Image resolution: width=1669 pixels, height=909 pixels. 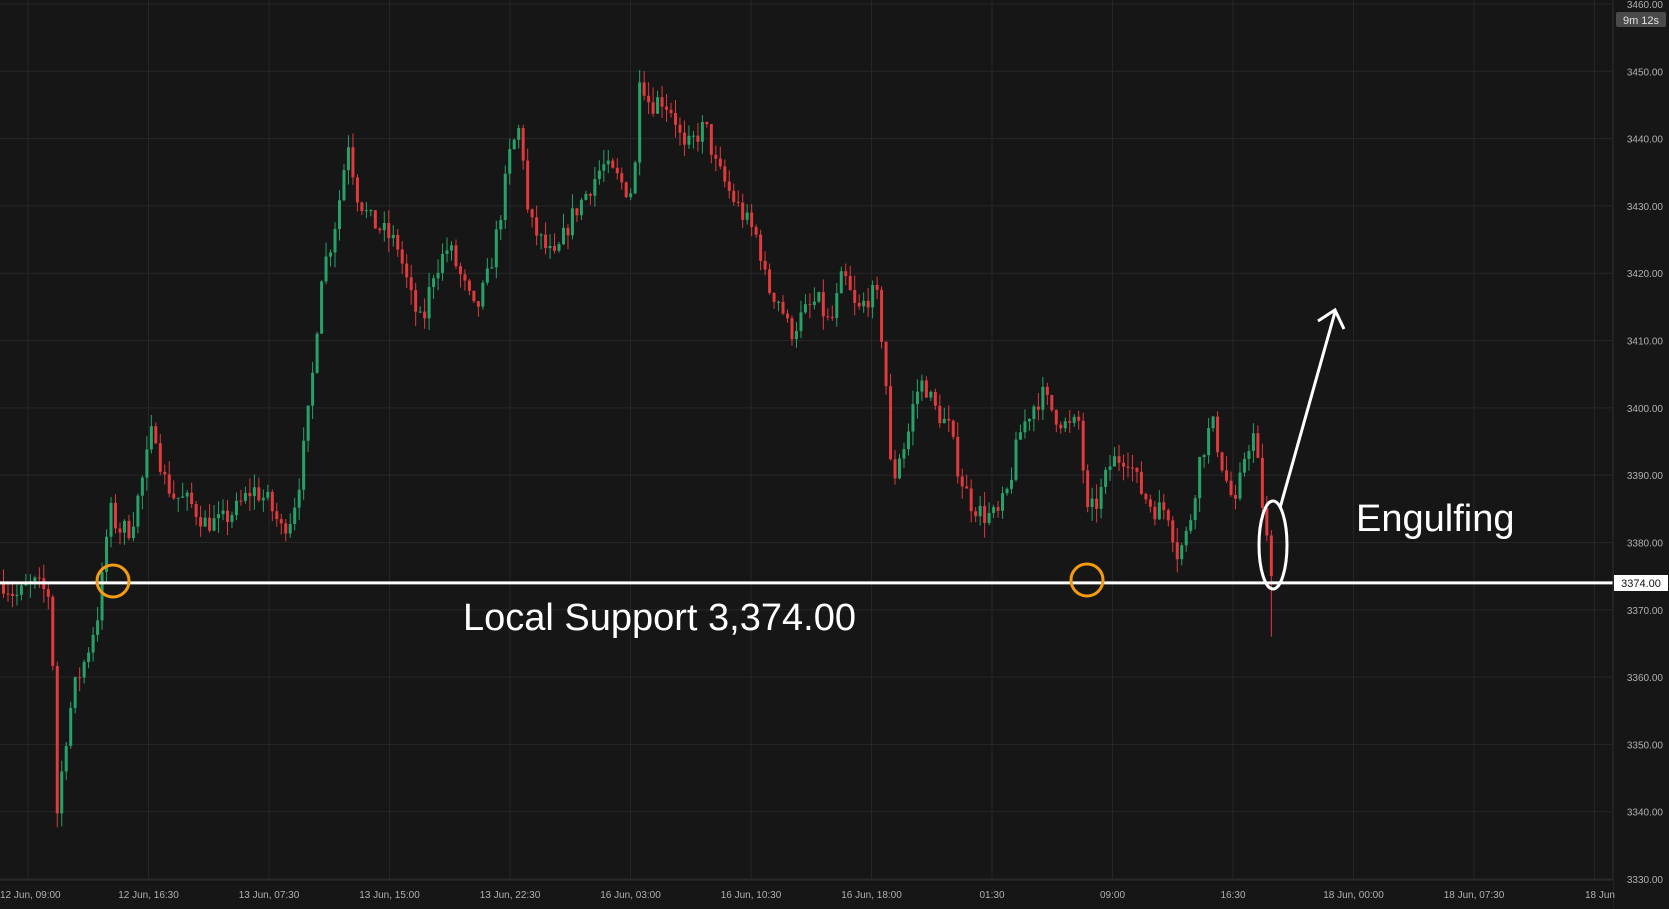 I want to click on time-tick-label: 12 Jun, 16:30, so click(x=148, y=895).